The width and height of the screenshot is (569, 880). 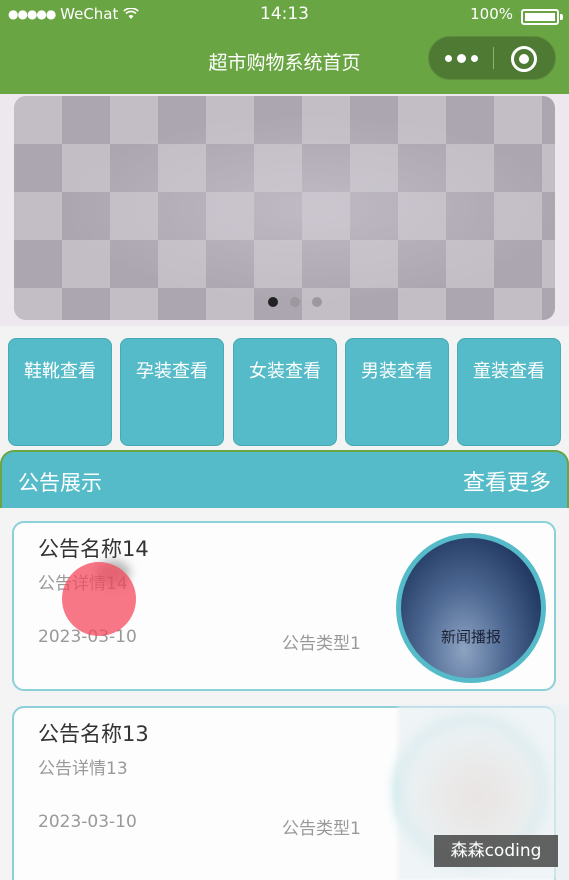 I want to click on notice-date: 2023-03-10, so click(x=87, y=822).